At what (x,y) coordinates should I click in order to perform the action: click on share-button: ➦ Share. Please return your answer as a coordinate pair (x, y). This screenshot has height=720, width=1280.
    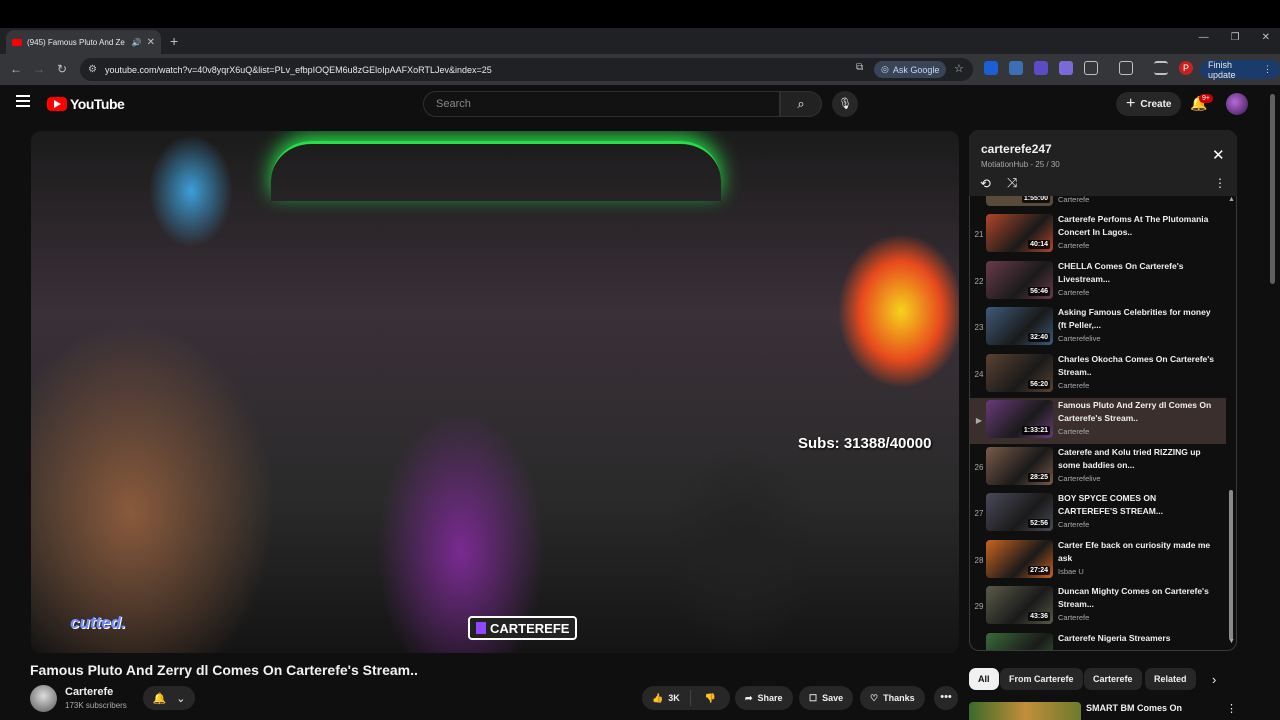
    Looking at the image, I should click on (764, 698).